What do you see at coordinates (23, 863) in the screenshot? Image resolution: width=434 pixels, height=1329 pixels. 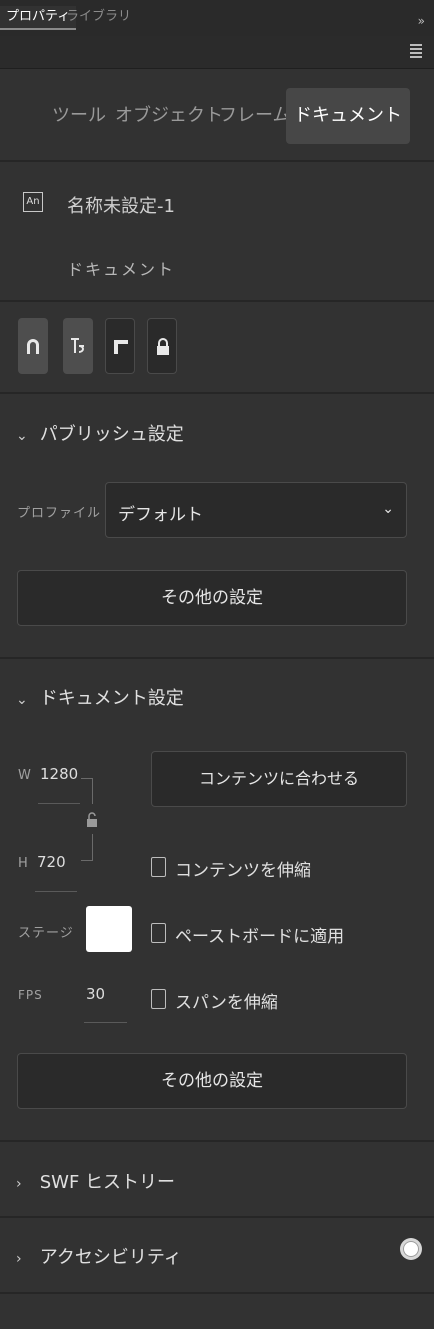 I see `height-label: H` at bounding box center [23, 863].